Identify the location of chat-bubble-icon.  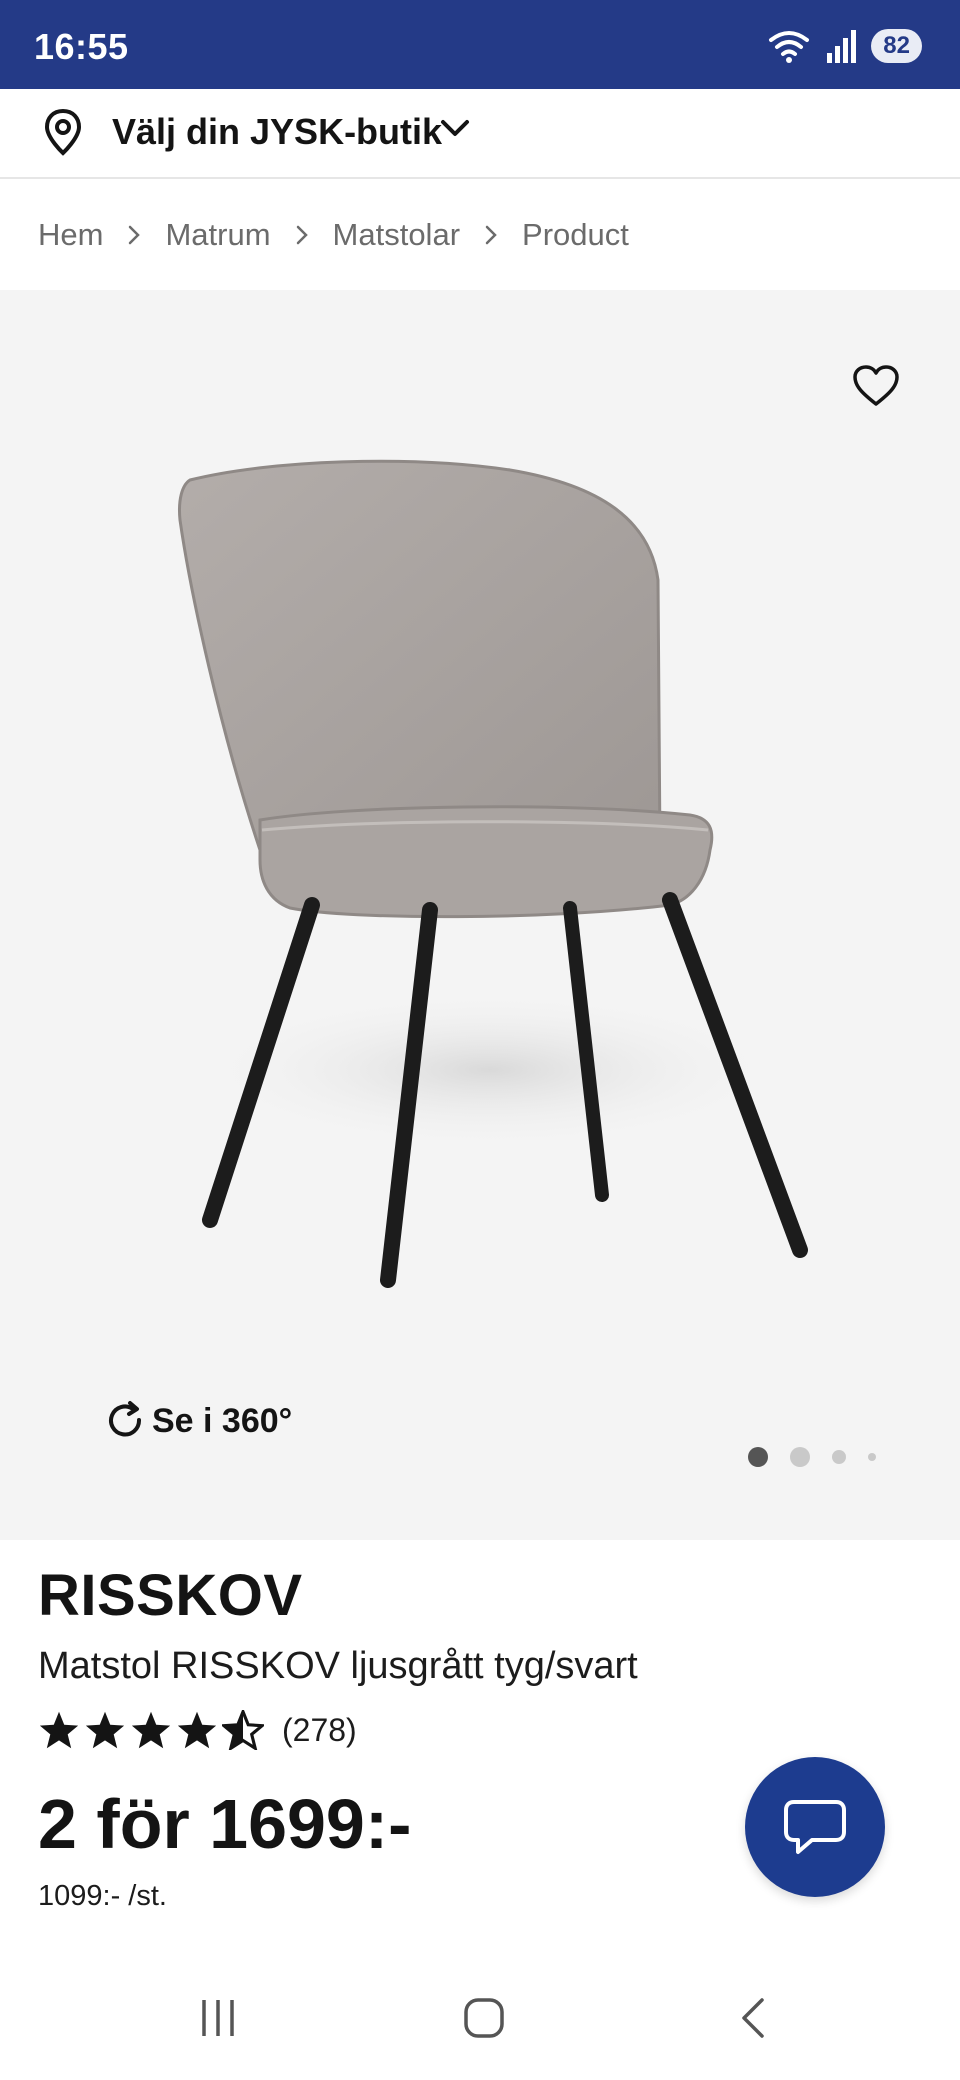
(815, 1827).